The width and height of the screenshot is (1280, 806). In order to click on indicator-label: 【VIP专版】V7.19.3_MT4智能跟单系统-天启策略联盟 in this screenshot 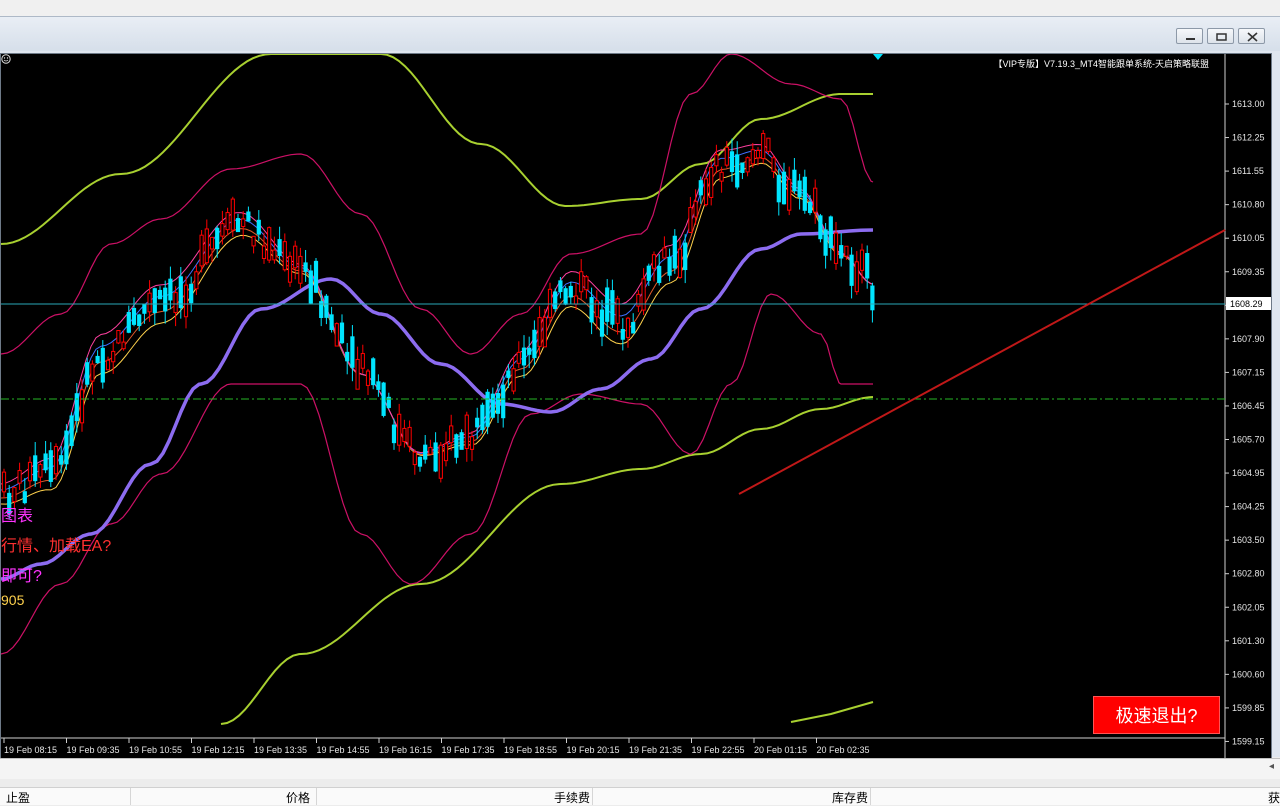, I will do `click(1101, 64)`.